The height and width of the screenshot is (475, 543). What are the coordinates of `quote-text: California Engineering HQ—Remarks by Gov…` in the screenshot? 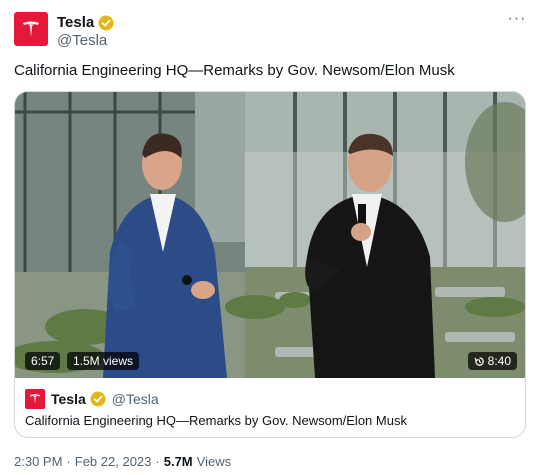 It's located at (216, 420).